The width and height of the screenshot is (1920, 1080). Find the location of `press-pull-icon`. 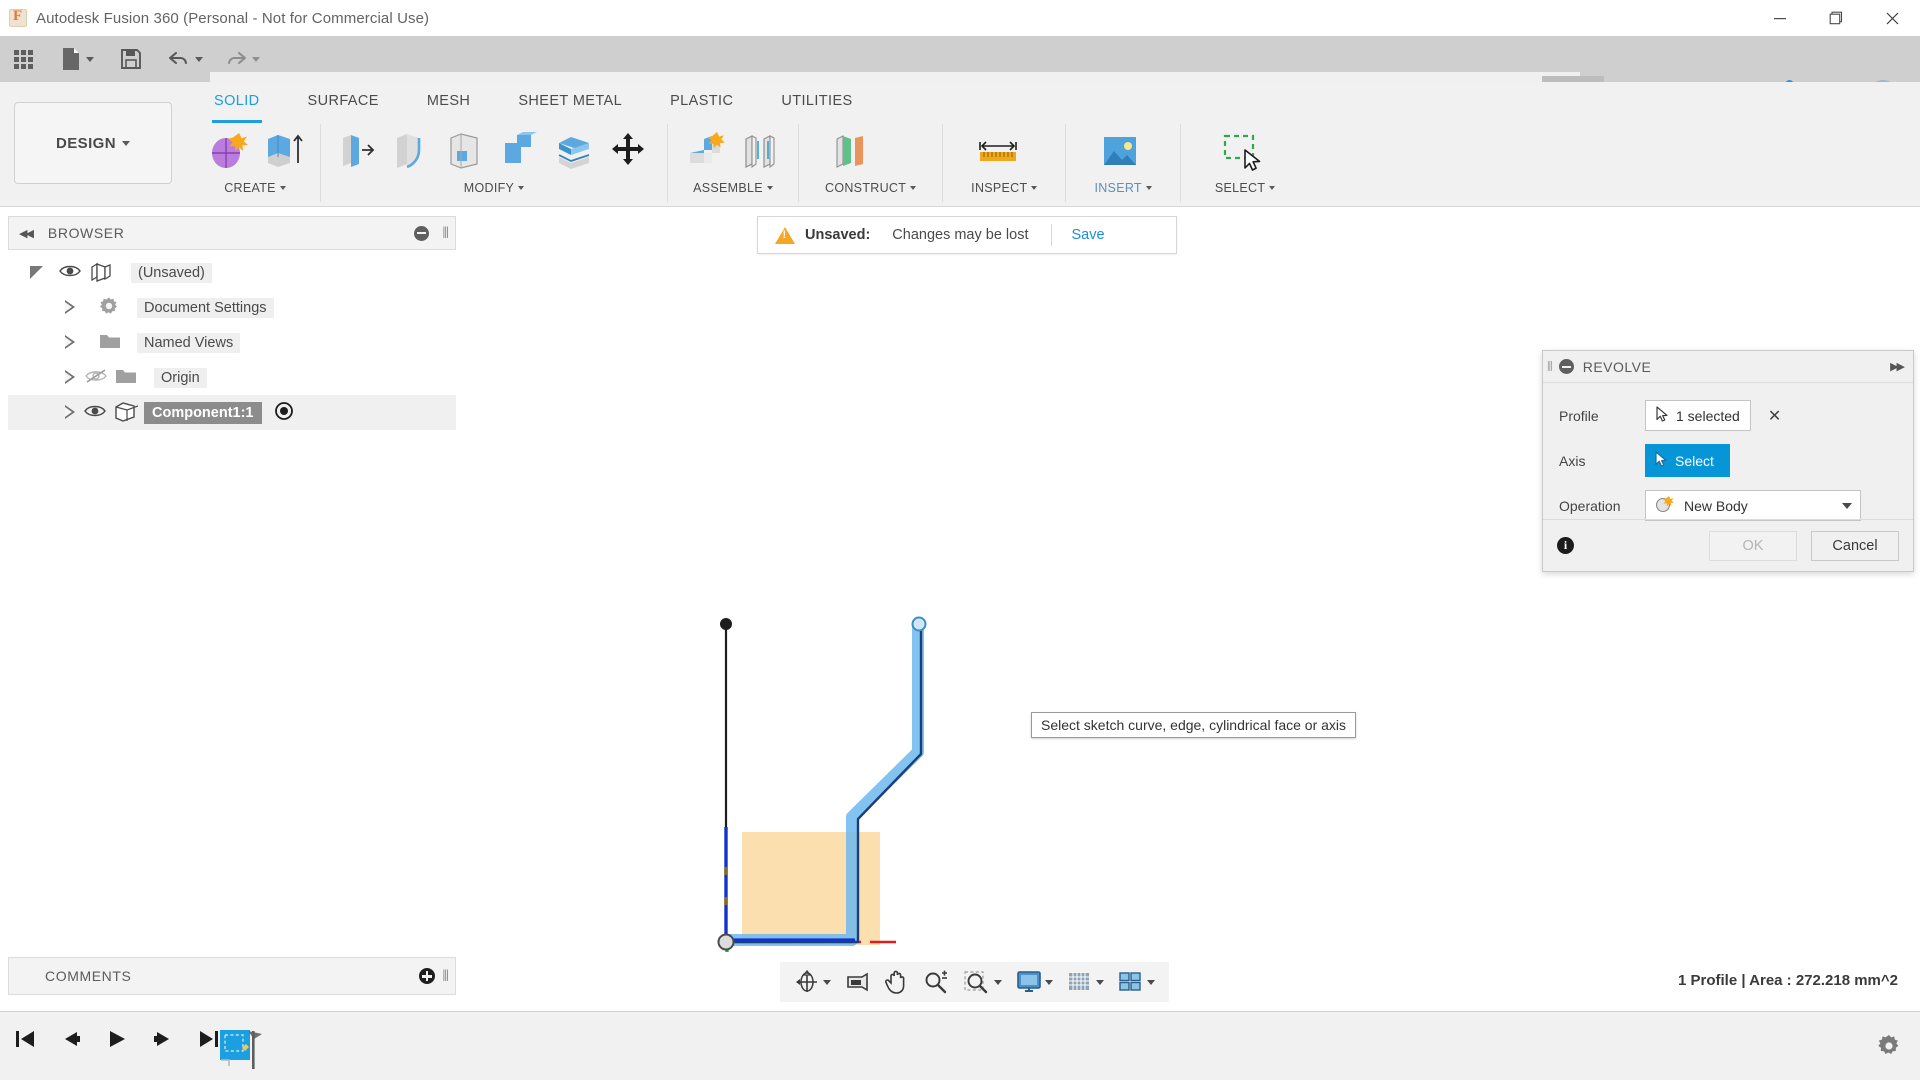

press-pull-icon is located at coordinates (359, 151).